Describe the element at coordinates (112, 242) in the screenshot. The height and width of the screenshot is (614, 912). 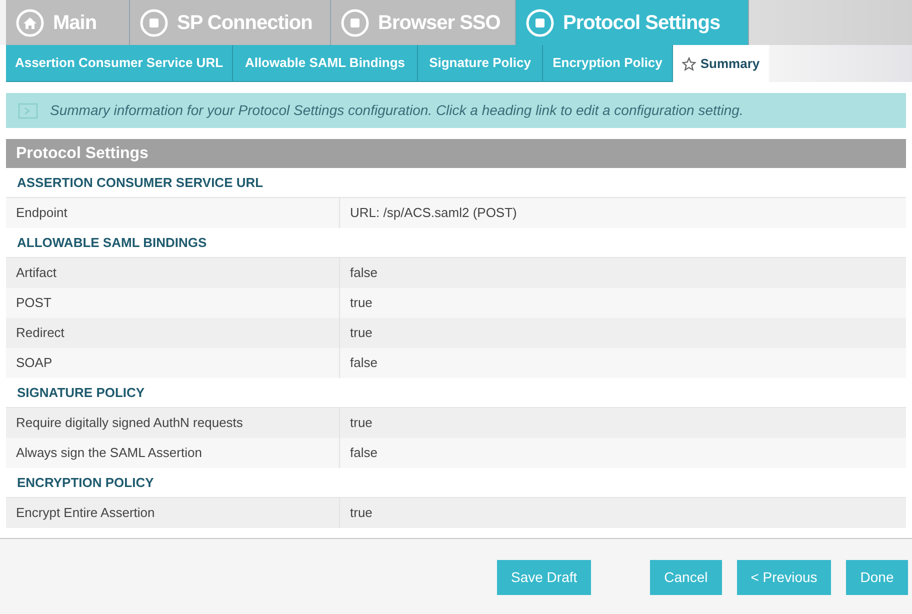
I see `section-heading-link: ALLOWABLE SAML BINDINGS` at that location.